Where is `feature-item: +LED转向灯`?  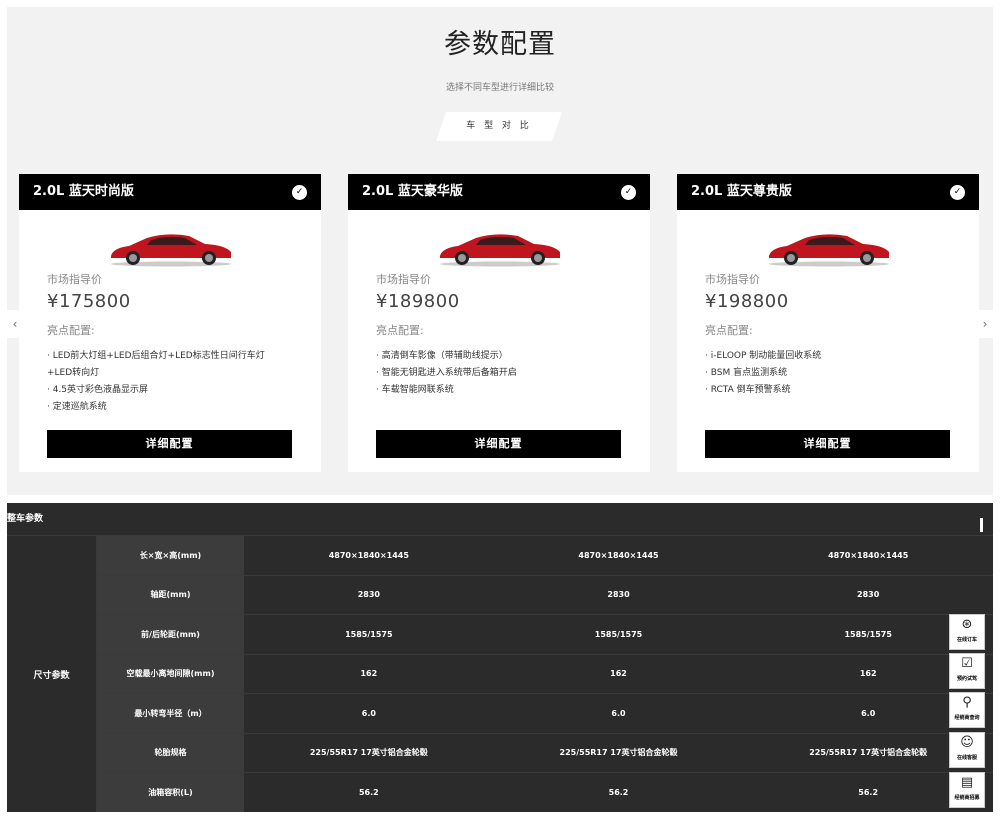
feature-item: +LED转向灯 is located at coordinates (73, 373).